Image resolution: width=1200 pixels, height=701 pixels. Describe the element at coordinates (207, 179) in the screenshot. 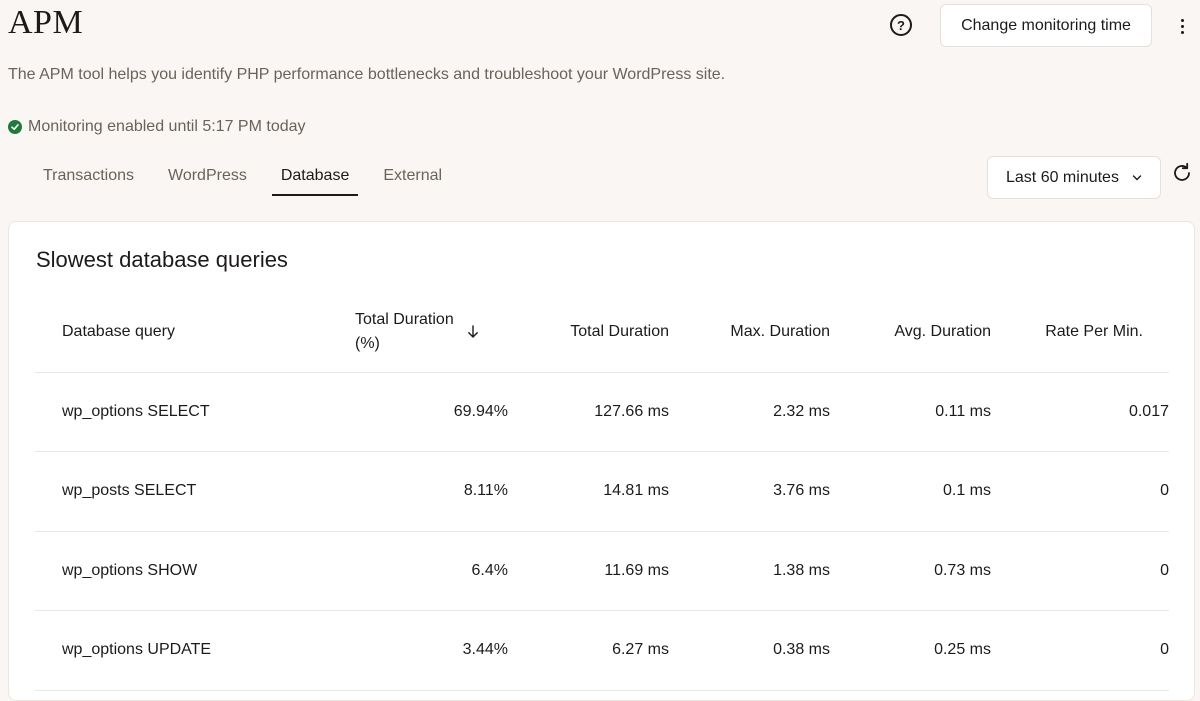

I see `tab-wordpress: WordPress` at that location.